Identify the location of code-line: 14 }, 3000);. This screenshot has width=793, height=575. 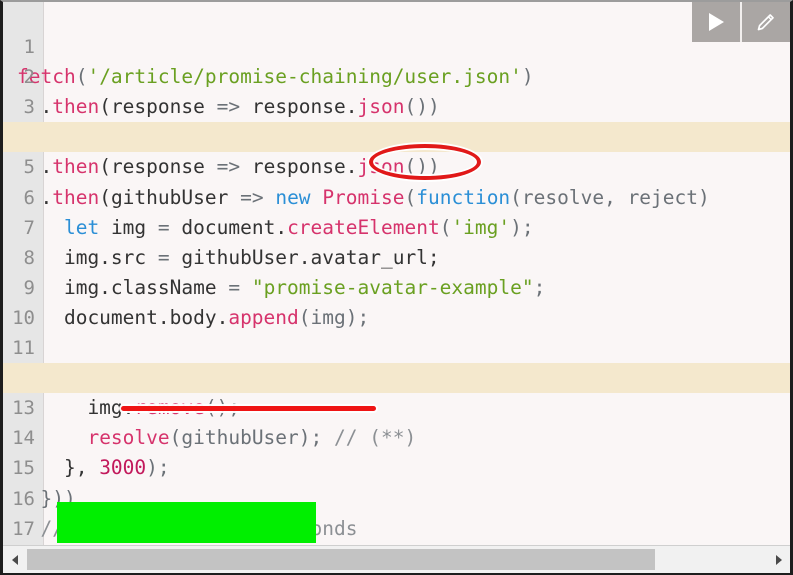
(396, 436).